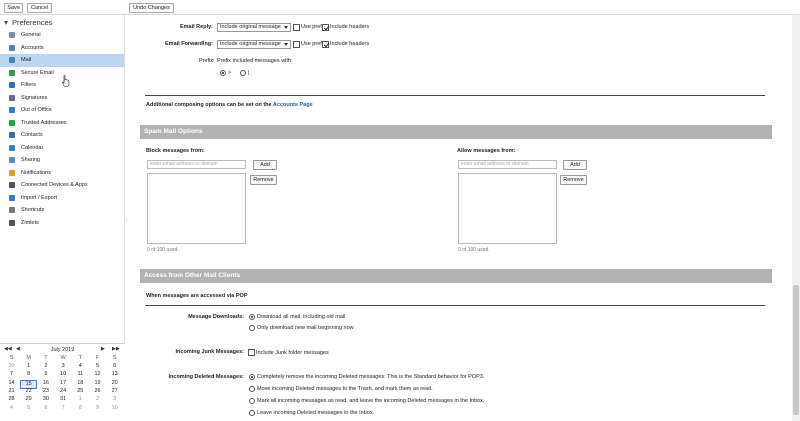  I want to click on calendar-day: 21, so click(11, 392).